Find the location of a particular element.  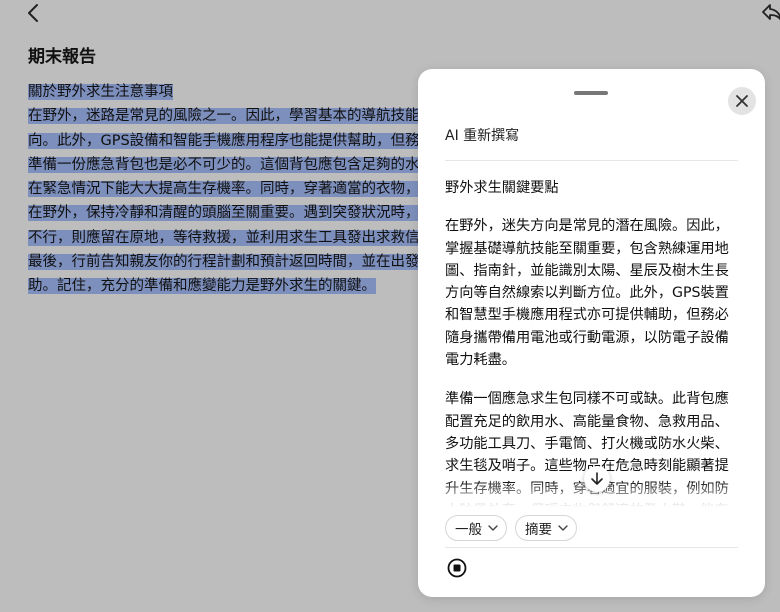

share-icon is located at coordinates (771, 12).